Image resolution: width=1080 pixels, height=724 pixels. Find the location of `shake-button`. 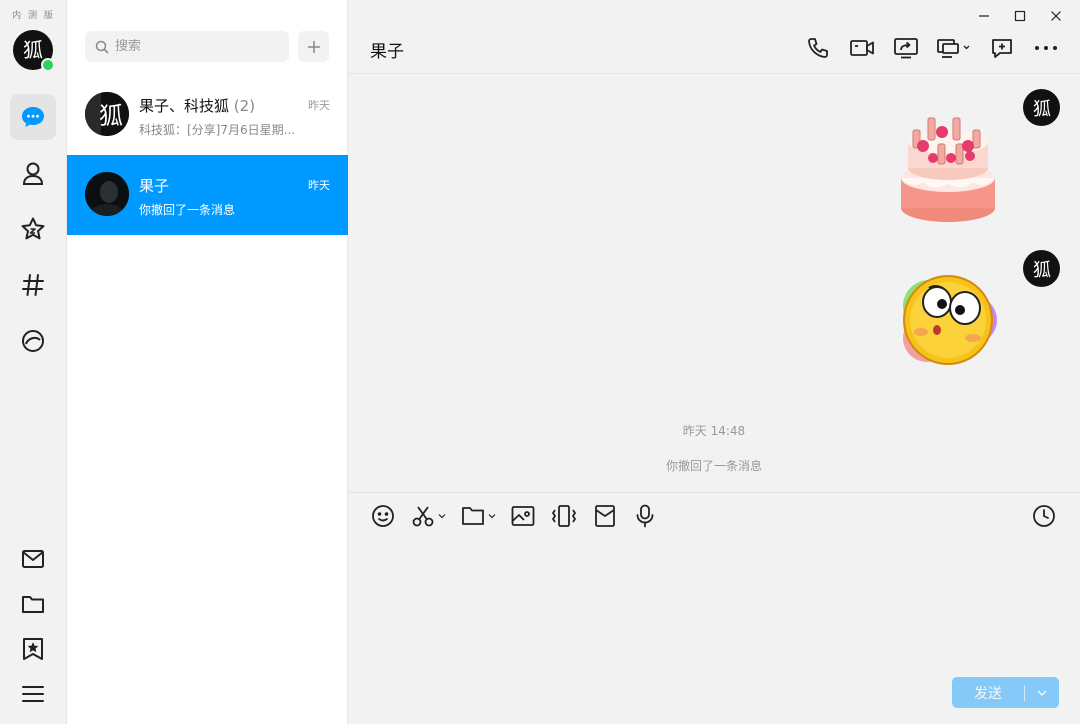

shake-button is located at coordinates (564, 516).